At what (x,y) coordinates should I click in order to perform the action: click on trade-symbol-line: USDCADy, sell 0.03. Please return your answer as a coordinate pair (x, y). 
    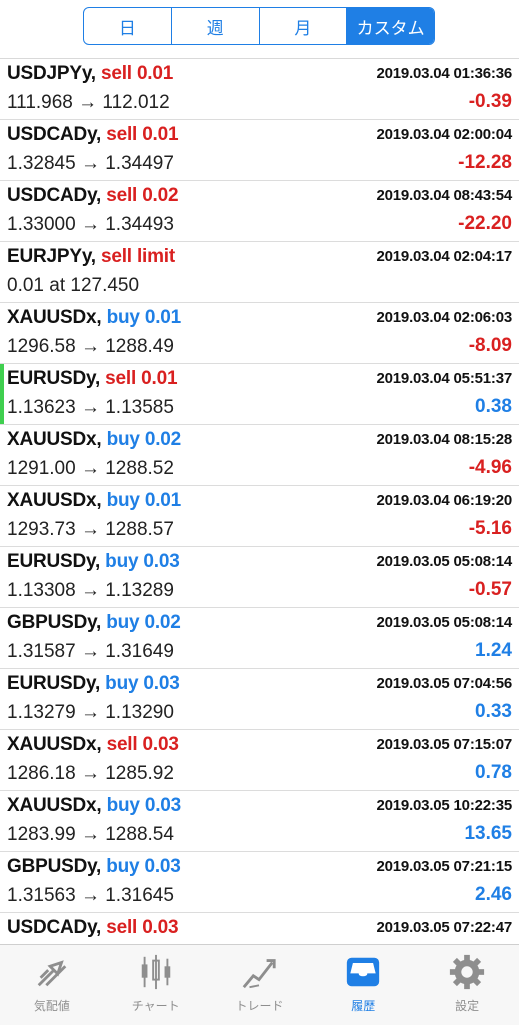
    Looking at the image, I should click on (93, 928).